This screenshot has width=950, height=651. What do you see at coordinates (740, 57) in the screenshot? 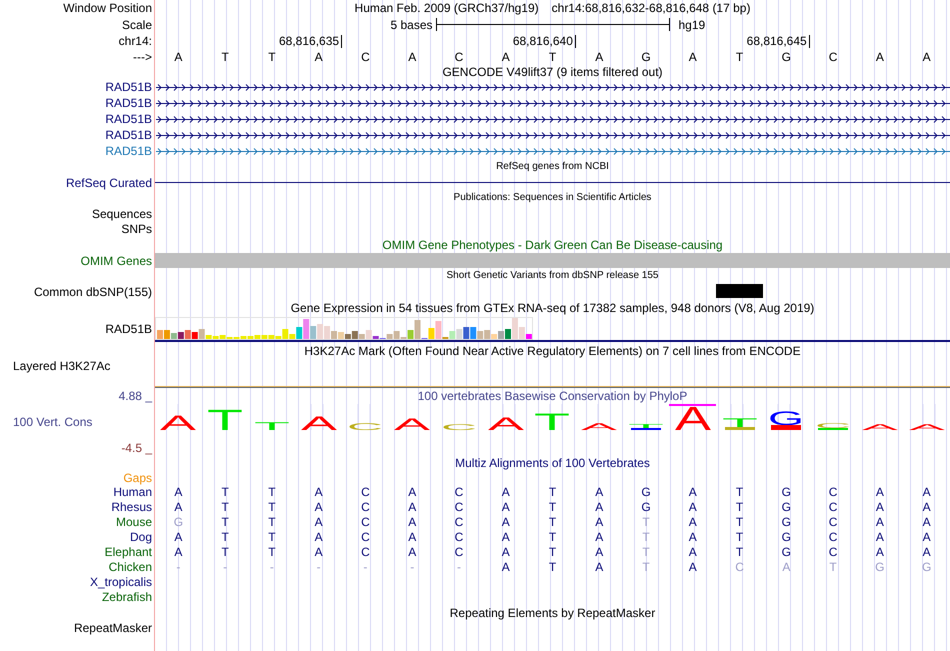
I see `base-letter: T` at bounding box center [740, 57].